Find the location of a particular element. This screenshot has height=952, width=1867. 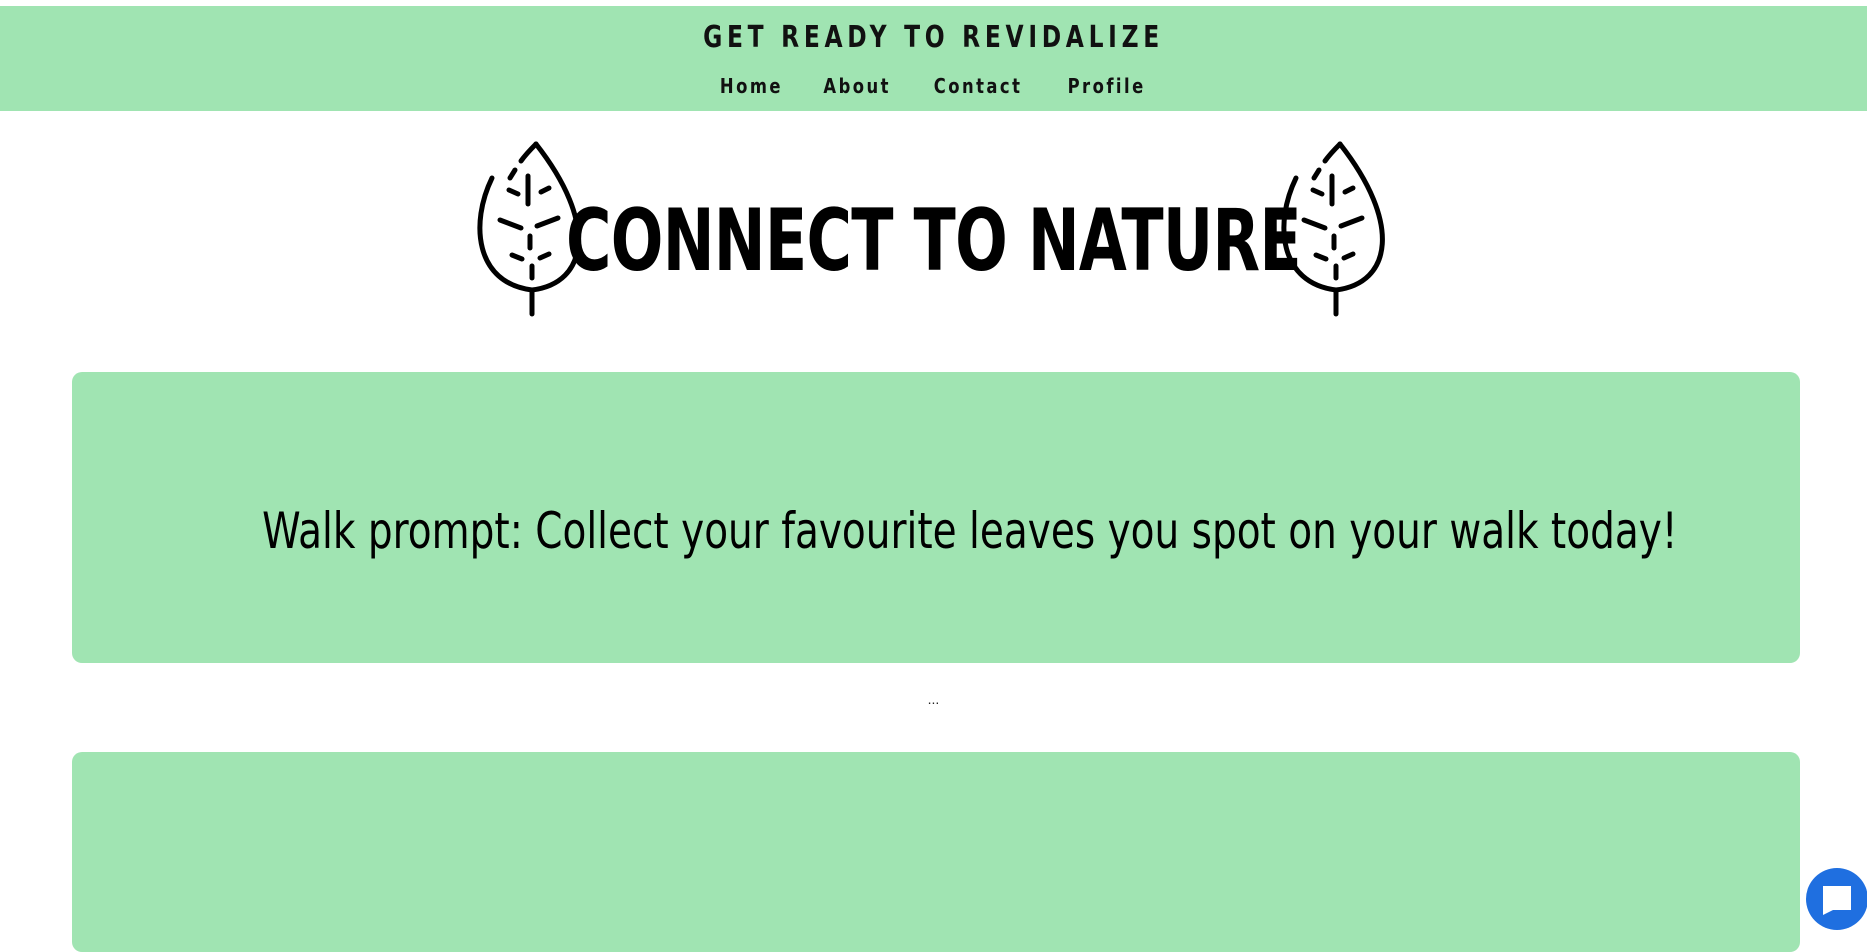

nav-about-link: About is located at coordinates (857, 86).